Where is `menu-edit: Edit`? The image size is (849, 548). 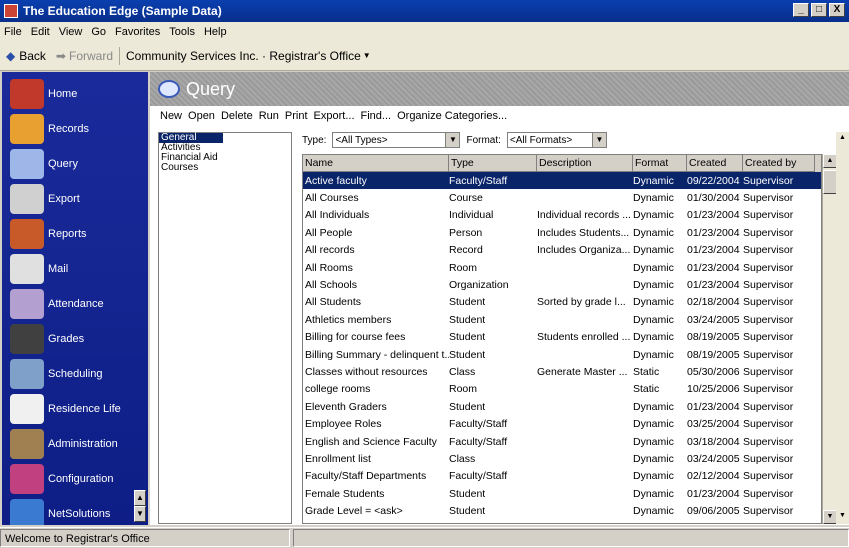 menu-edit: Edit is located at coordinates (40, 32).